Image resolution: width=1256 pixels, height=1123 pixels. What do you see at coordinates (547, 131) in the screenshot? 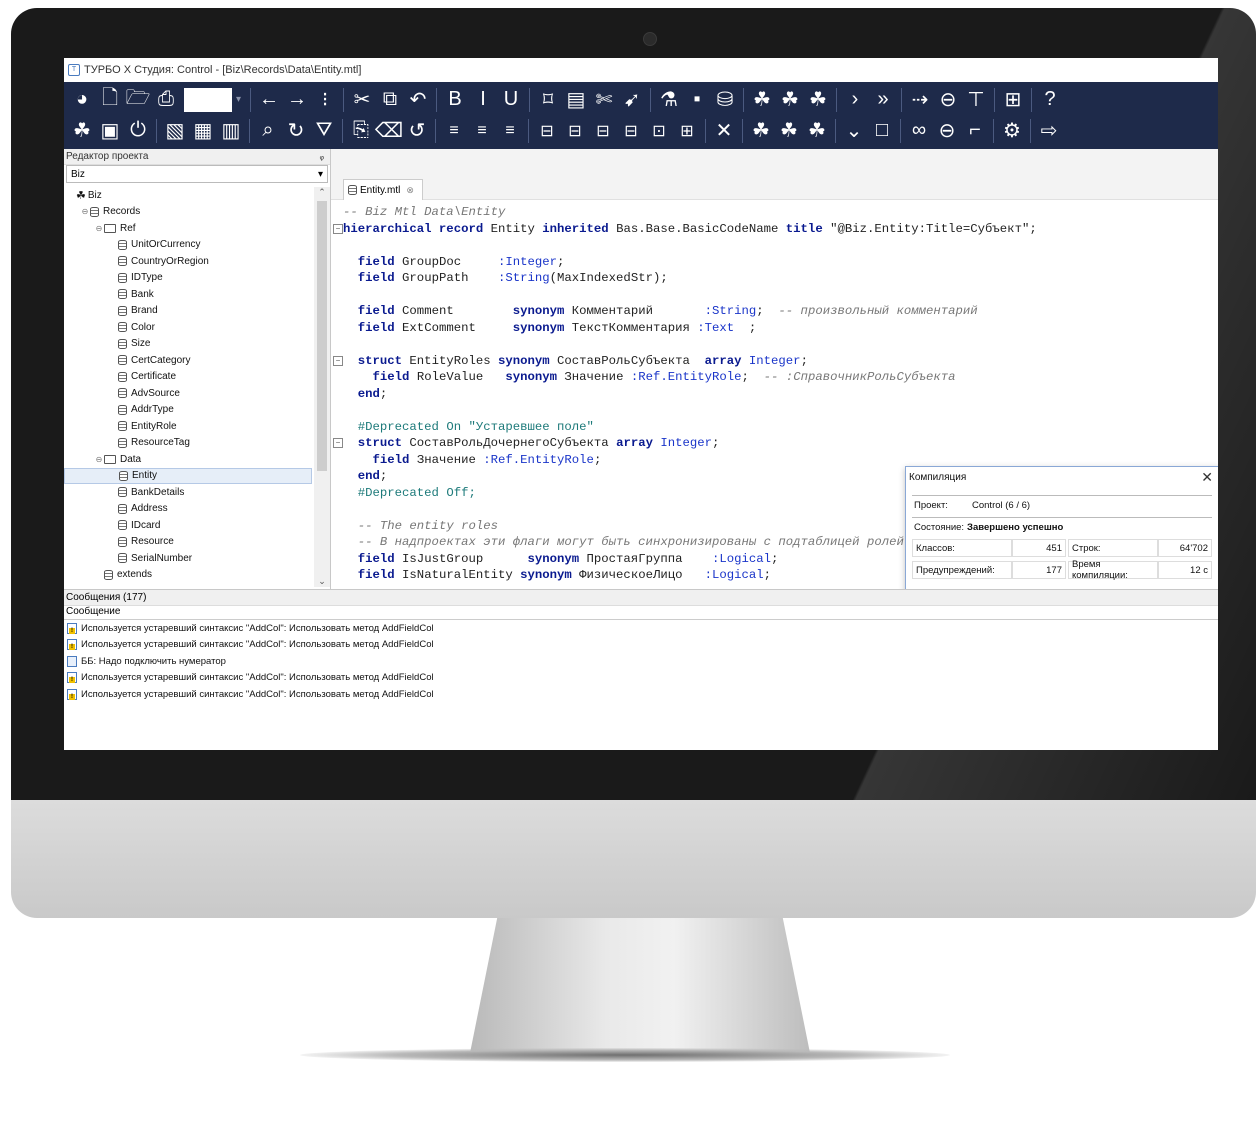
I see `table1-icon: ⊟` at bounding box center [547, 131].